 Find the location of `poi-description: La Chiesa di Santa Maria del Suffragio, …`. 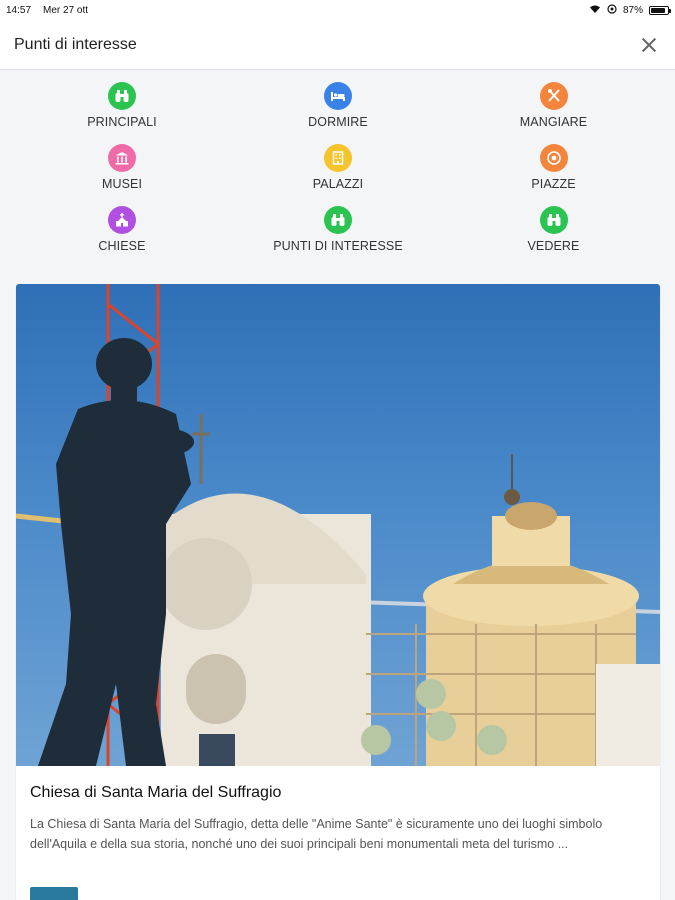

poi-description: La Chiesa di Santa Maria del Suffragio, … is located at coordinates (316, 834).